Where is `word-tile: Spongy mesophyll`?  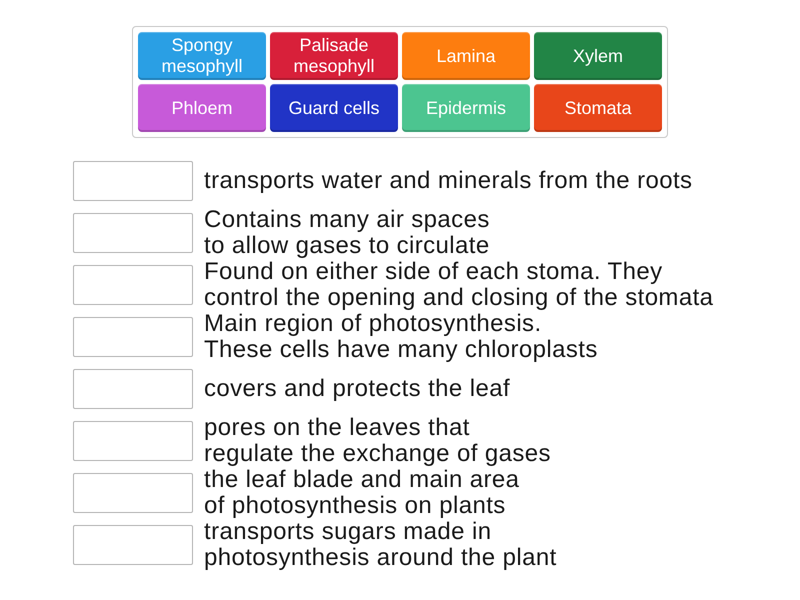 word-tile: Spongy mesophyll is located at coordinates (202, 56).